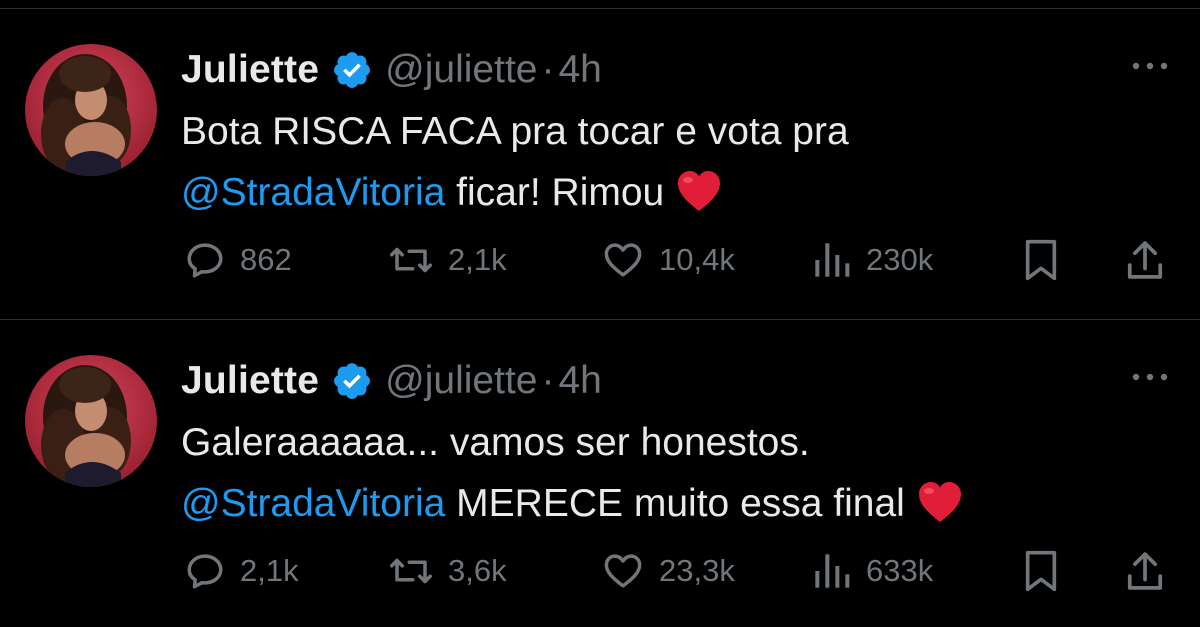 The width and height of the screenshot is (1200, 627). What do you see at coordinates (600, 260) in the screenshot?
I see `tweet-actions: 862 2,1k 10,4k 230k` at bounding box center [600, 260].